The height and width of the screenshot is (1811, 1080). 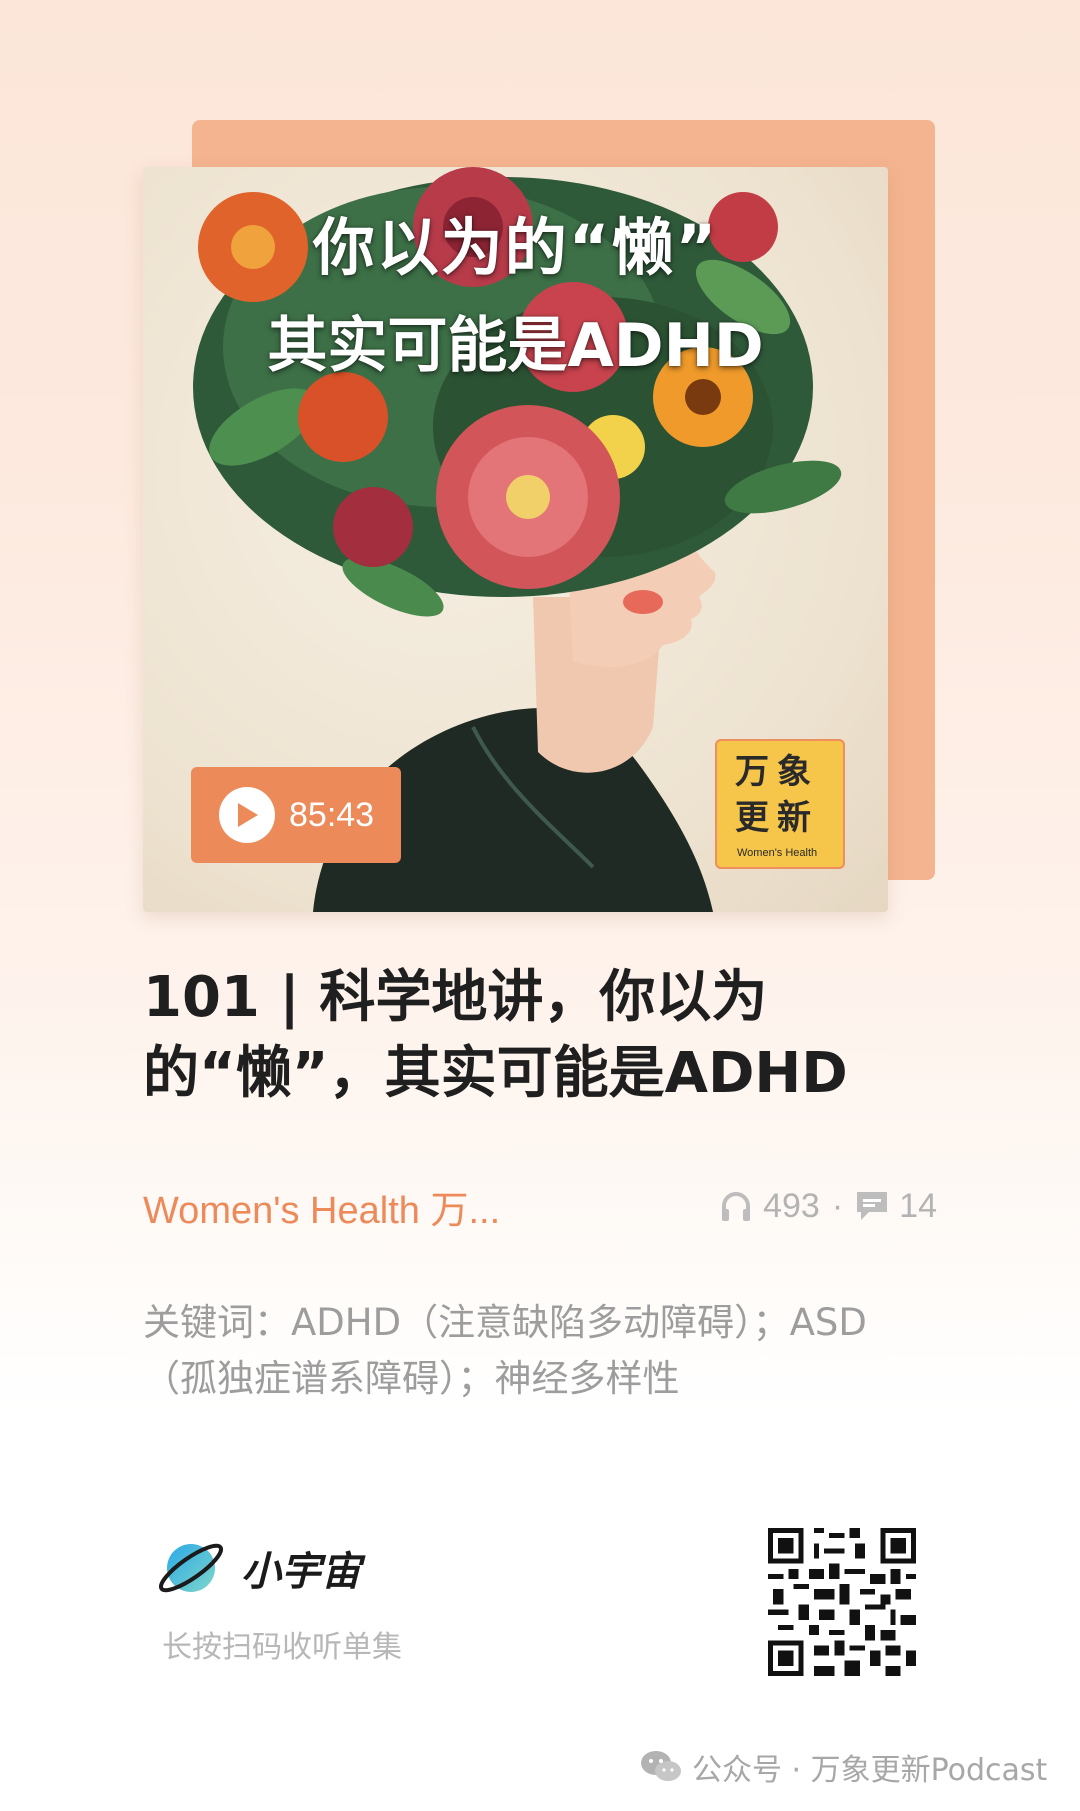 I want to click on episode-title: 101 | 科学地讲，你以为的“懒”，其实可能是ADHD, so click(x=495, y=1035).